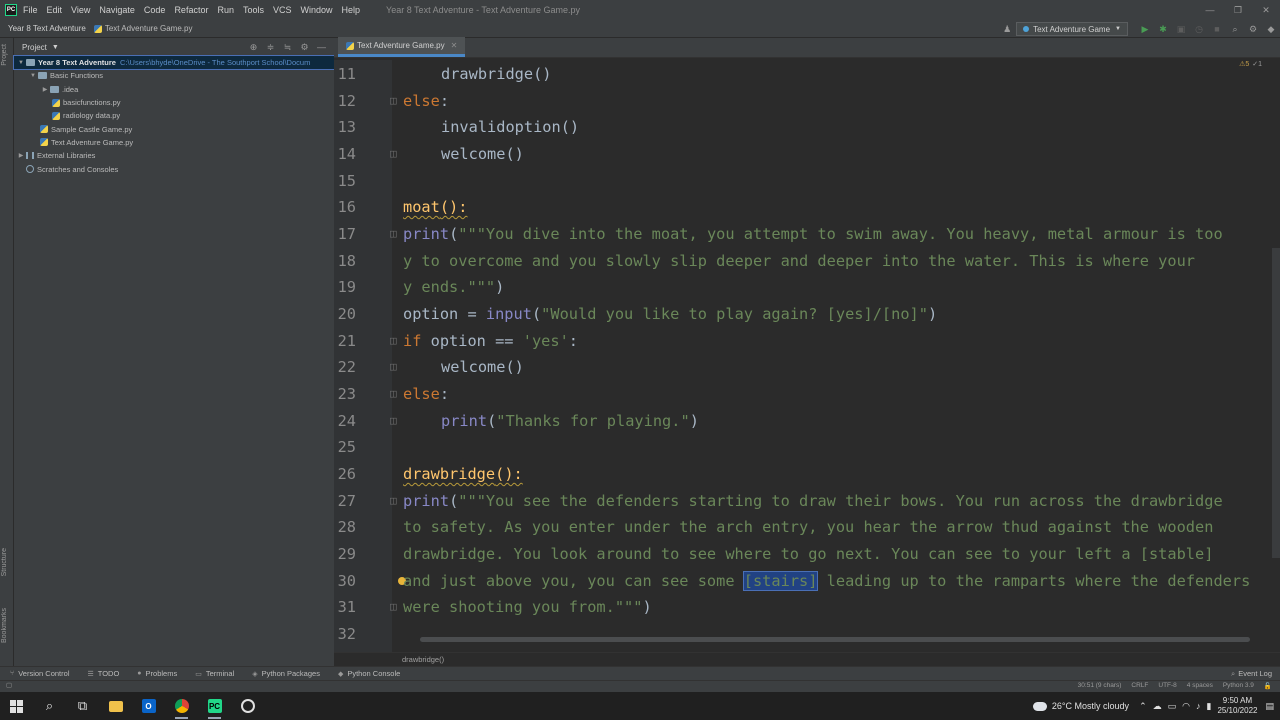 The image size is (1280, 720). What do you see at coordinates (4, 55) in the screenshot?
I see `project-tool-tab: Project` at bounding box center [4, 55].